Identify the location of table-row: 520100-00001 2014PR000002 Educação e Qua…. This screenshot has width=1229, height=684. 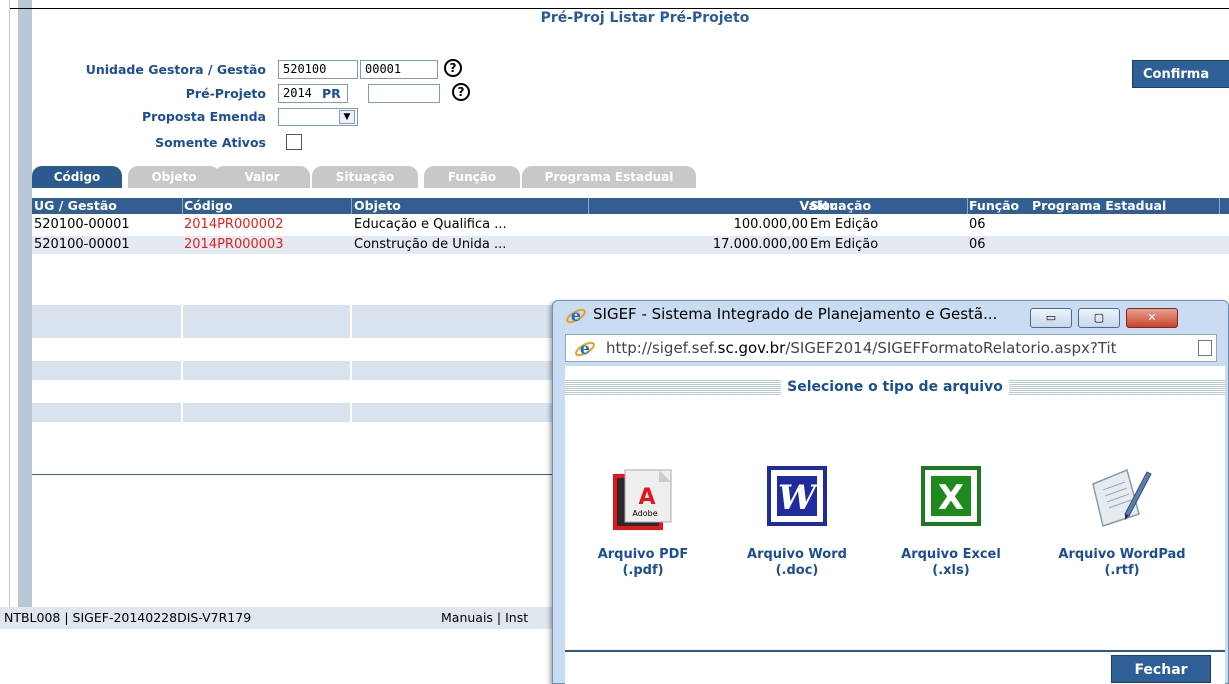
(630, 225).